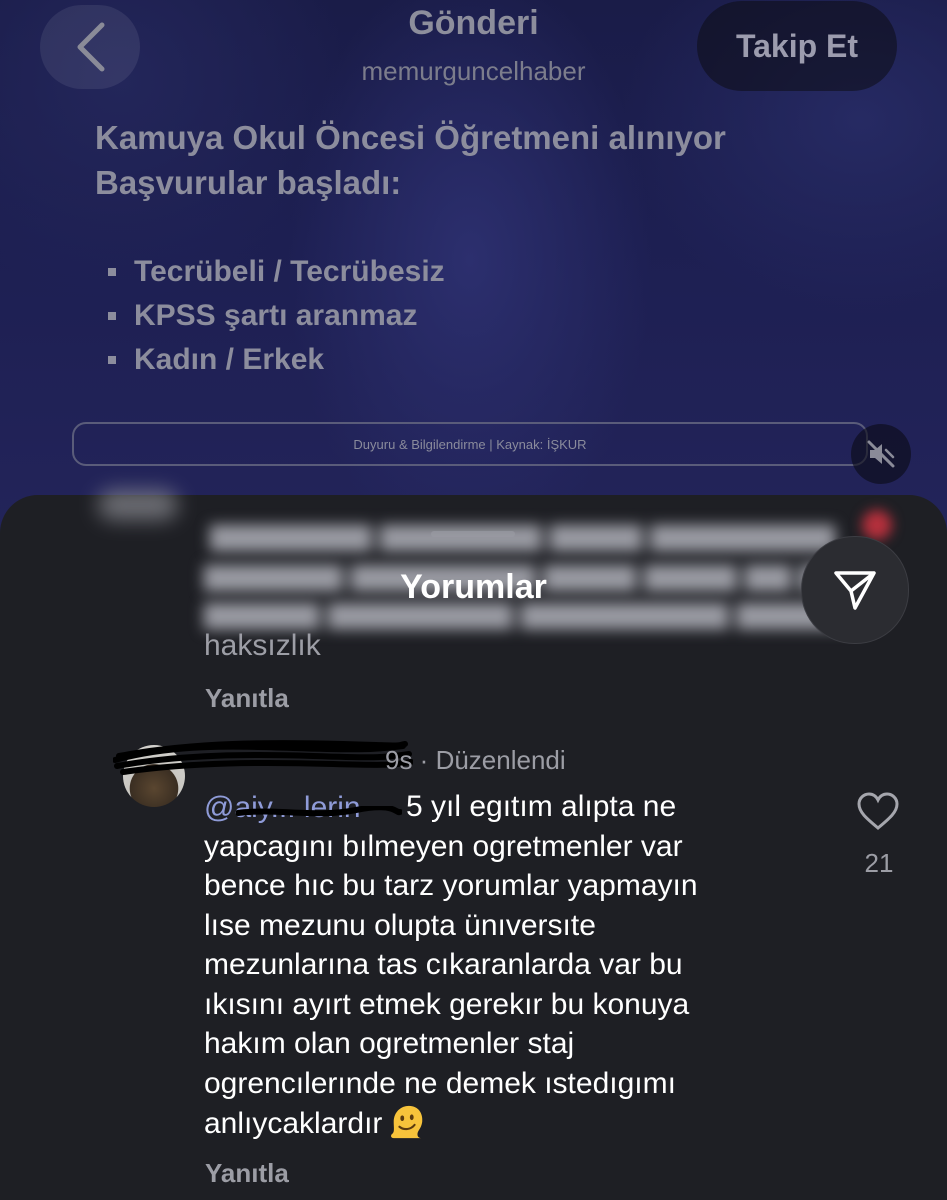 The height and width of the screenshot is (1200, 947). What do you see at coordinates (289, 271) in the screenshot?
I see `bullet-text: Tecrübeli / Tecrübesiz` at bounding box center [289, 271].